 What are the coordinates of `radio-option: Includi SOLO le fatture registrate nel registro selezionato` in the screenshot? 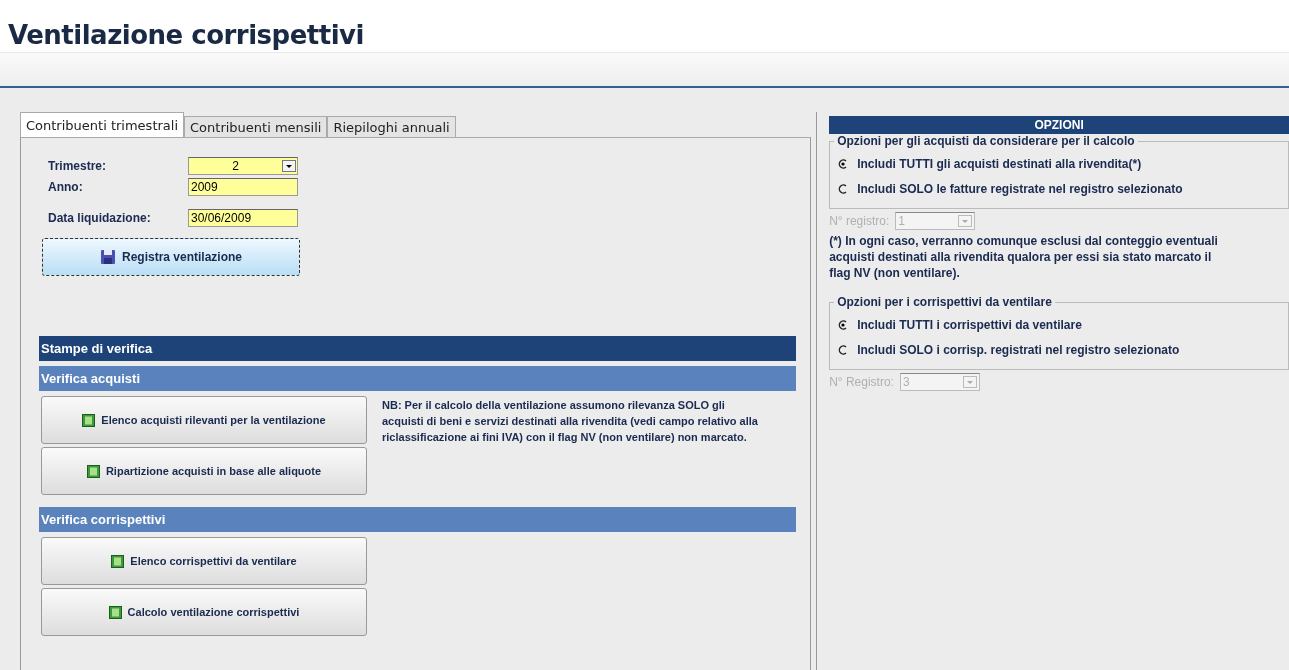 It's located at (1063, 189).